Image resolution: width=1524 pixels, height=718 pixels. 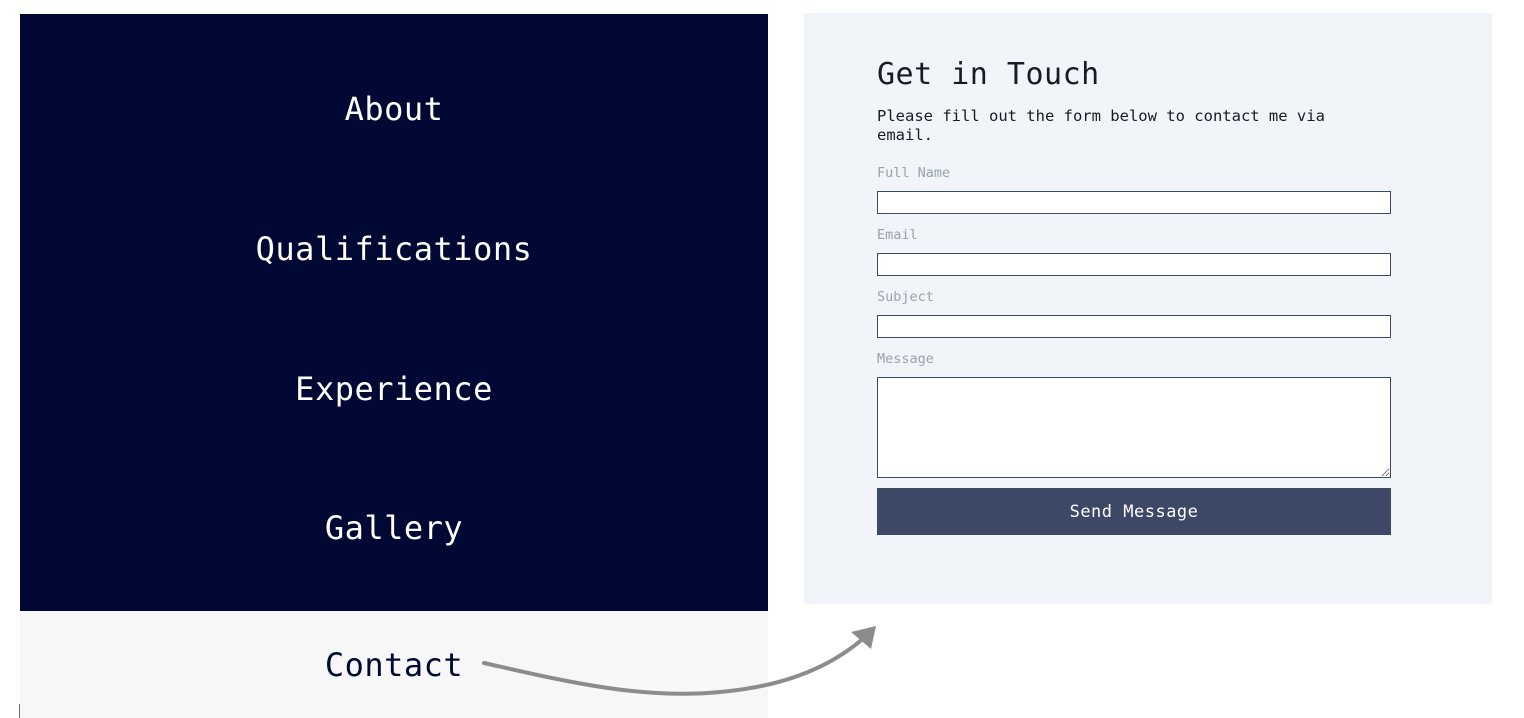 What do you see at coordinates (1134, 202) in the screenshot?
I see `full-name-input` at bounding box center [1134, 202].